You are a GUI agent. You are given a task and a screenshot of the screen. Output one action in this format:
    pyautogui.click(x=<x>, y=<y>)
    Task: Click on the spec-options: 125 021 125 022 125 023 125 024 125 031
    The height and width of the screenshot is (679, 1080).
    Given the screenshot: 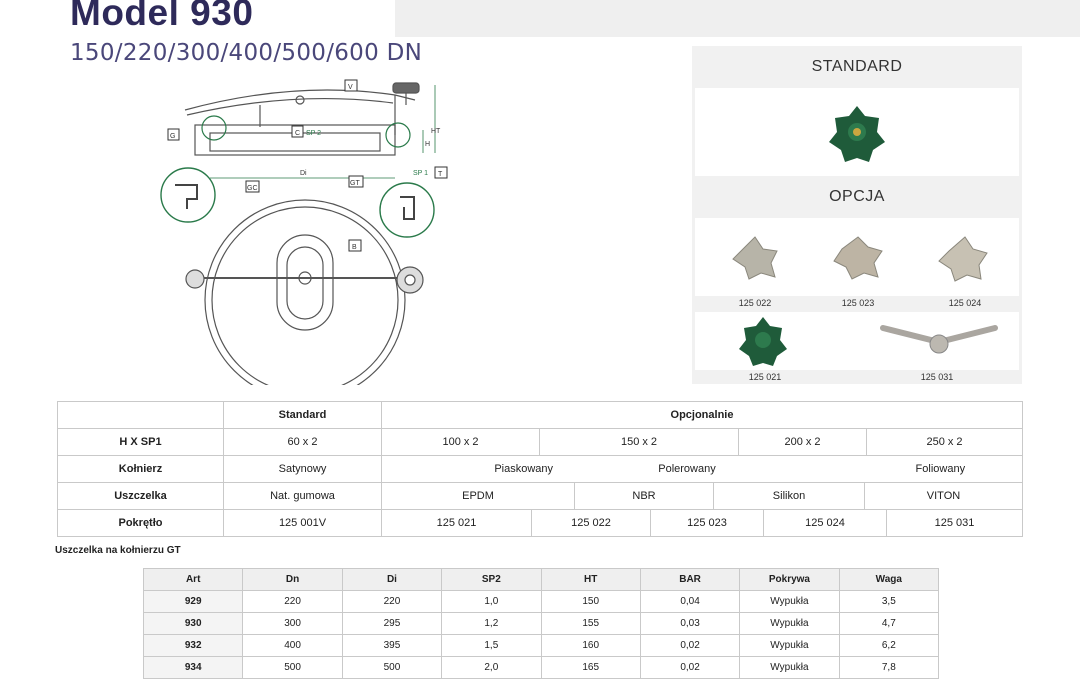 What is the action you would take?
    pyautogui.click(x=702, y=523)
    